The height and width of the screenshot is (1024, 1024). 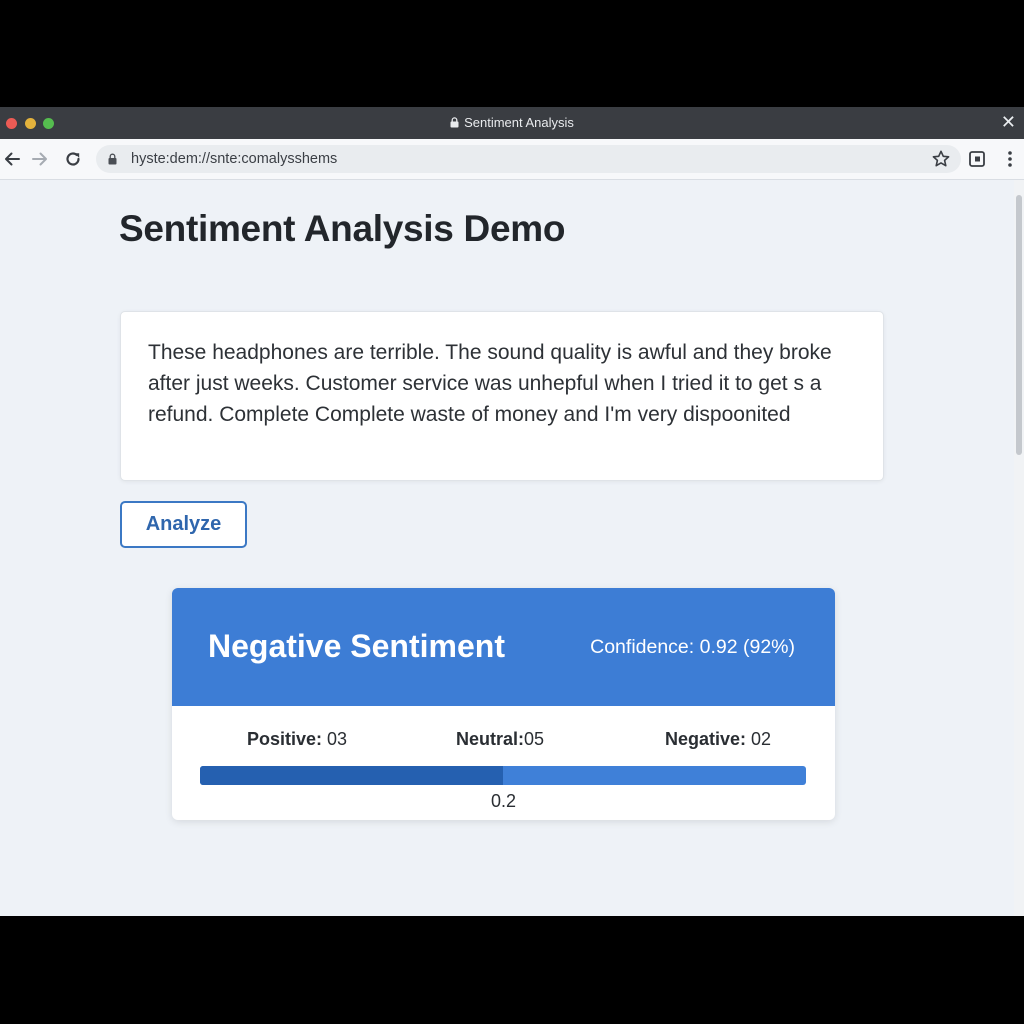 I want to click on neutral-score: Neutral:05, so click(x=500, y=739).